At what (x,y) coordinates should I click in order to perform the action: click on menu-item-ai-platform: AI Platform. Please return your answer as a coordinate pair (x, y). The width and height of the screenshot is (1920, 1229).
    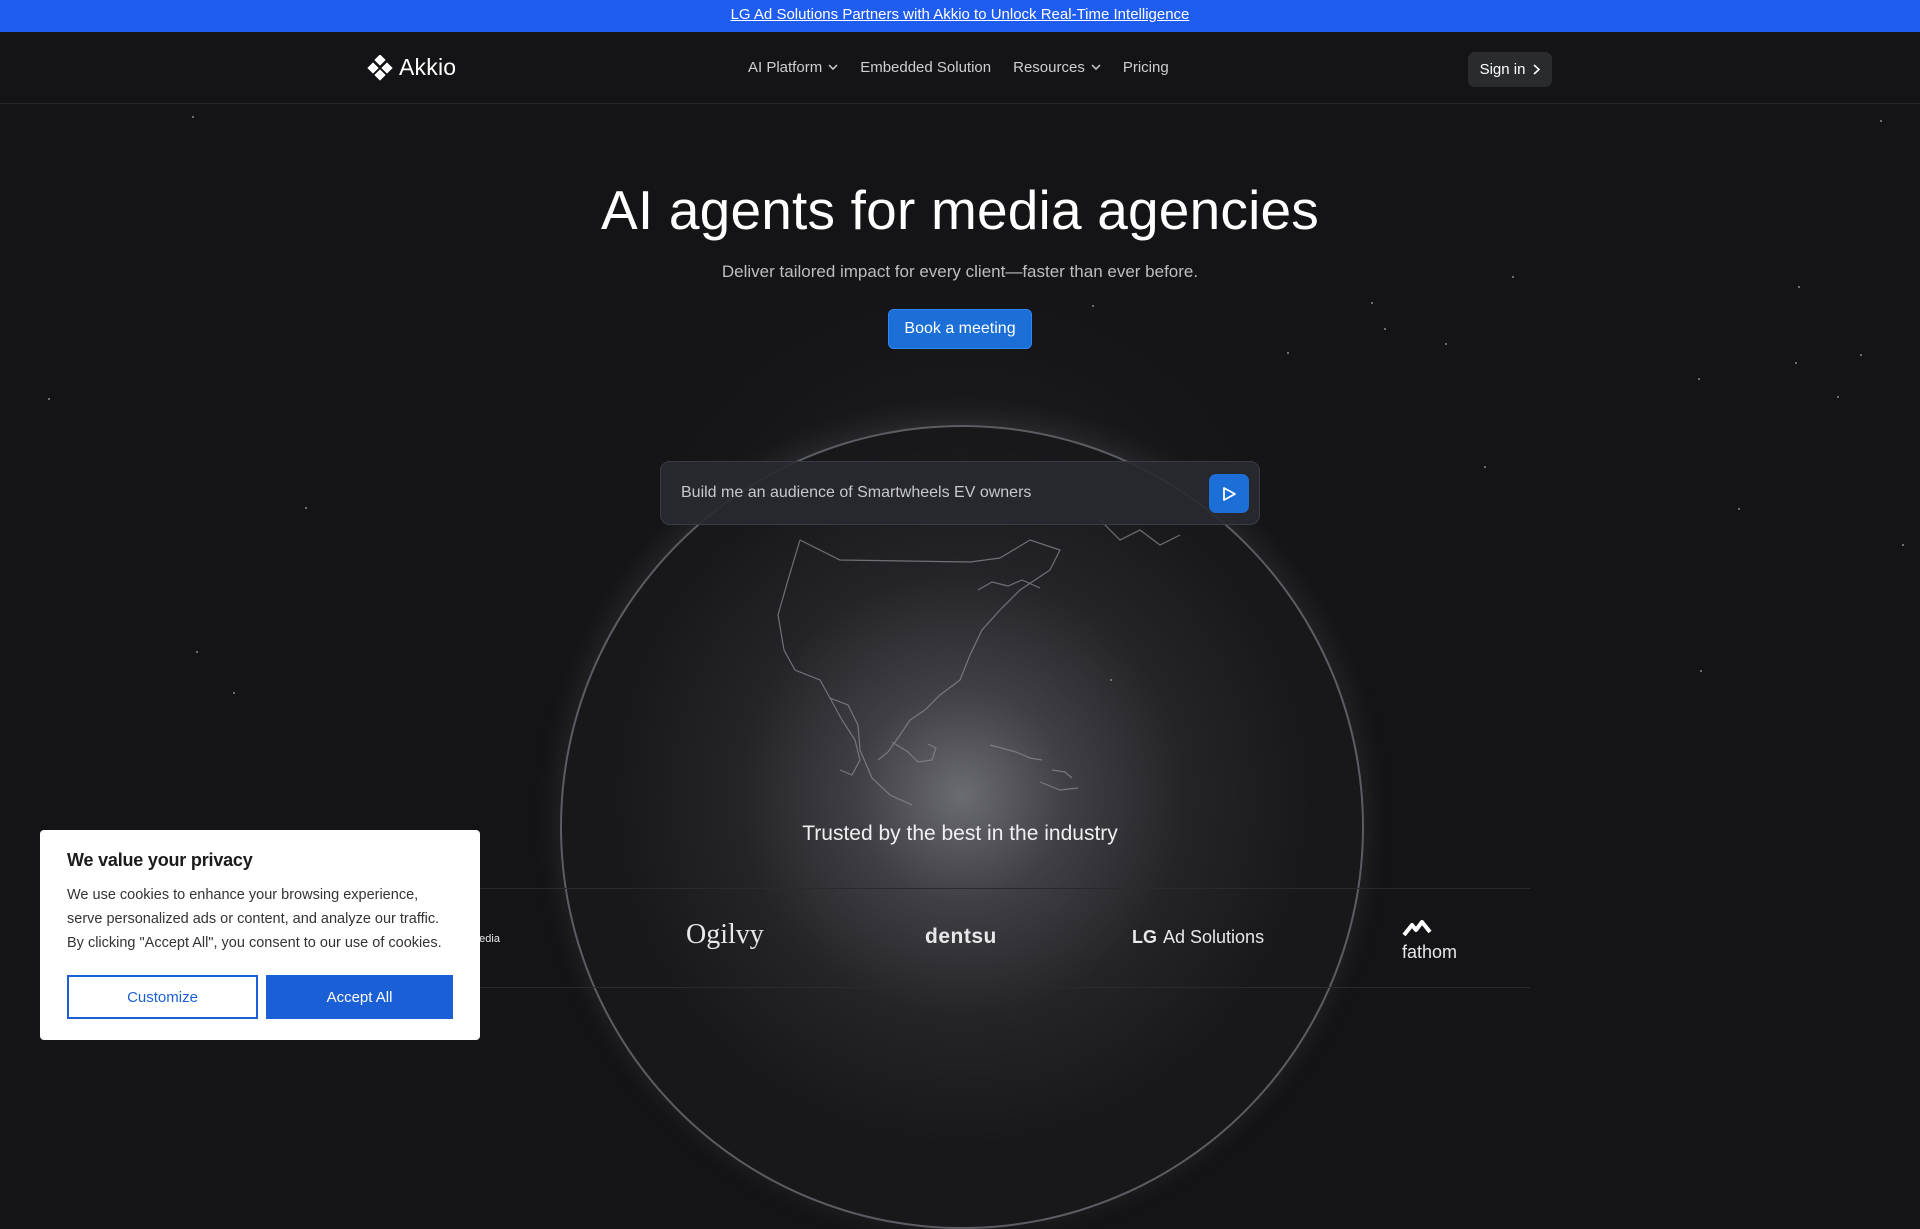
    Looking at the image, I should click on (793, 67).